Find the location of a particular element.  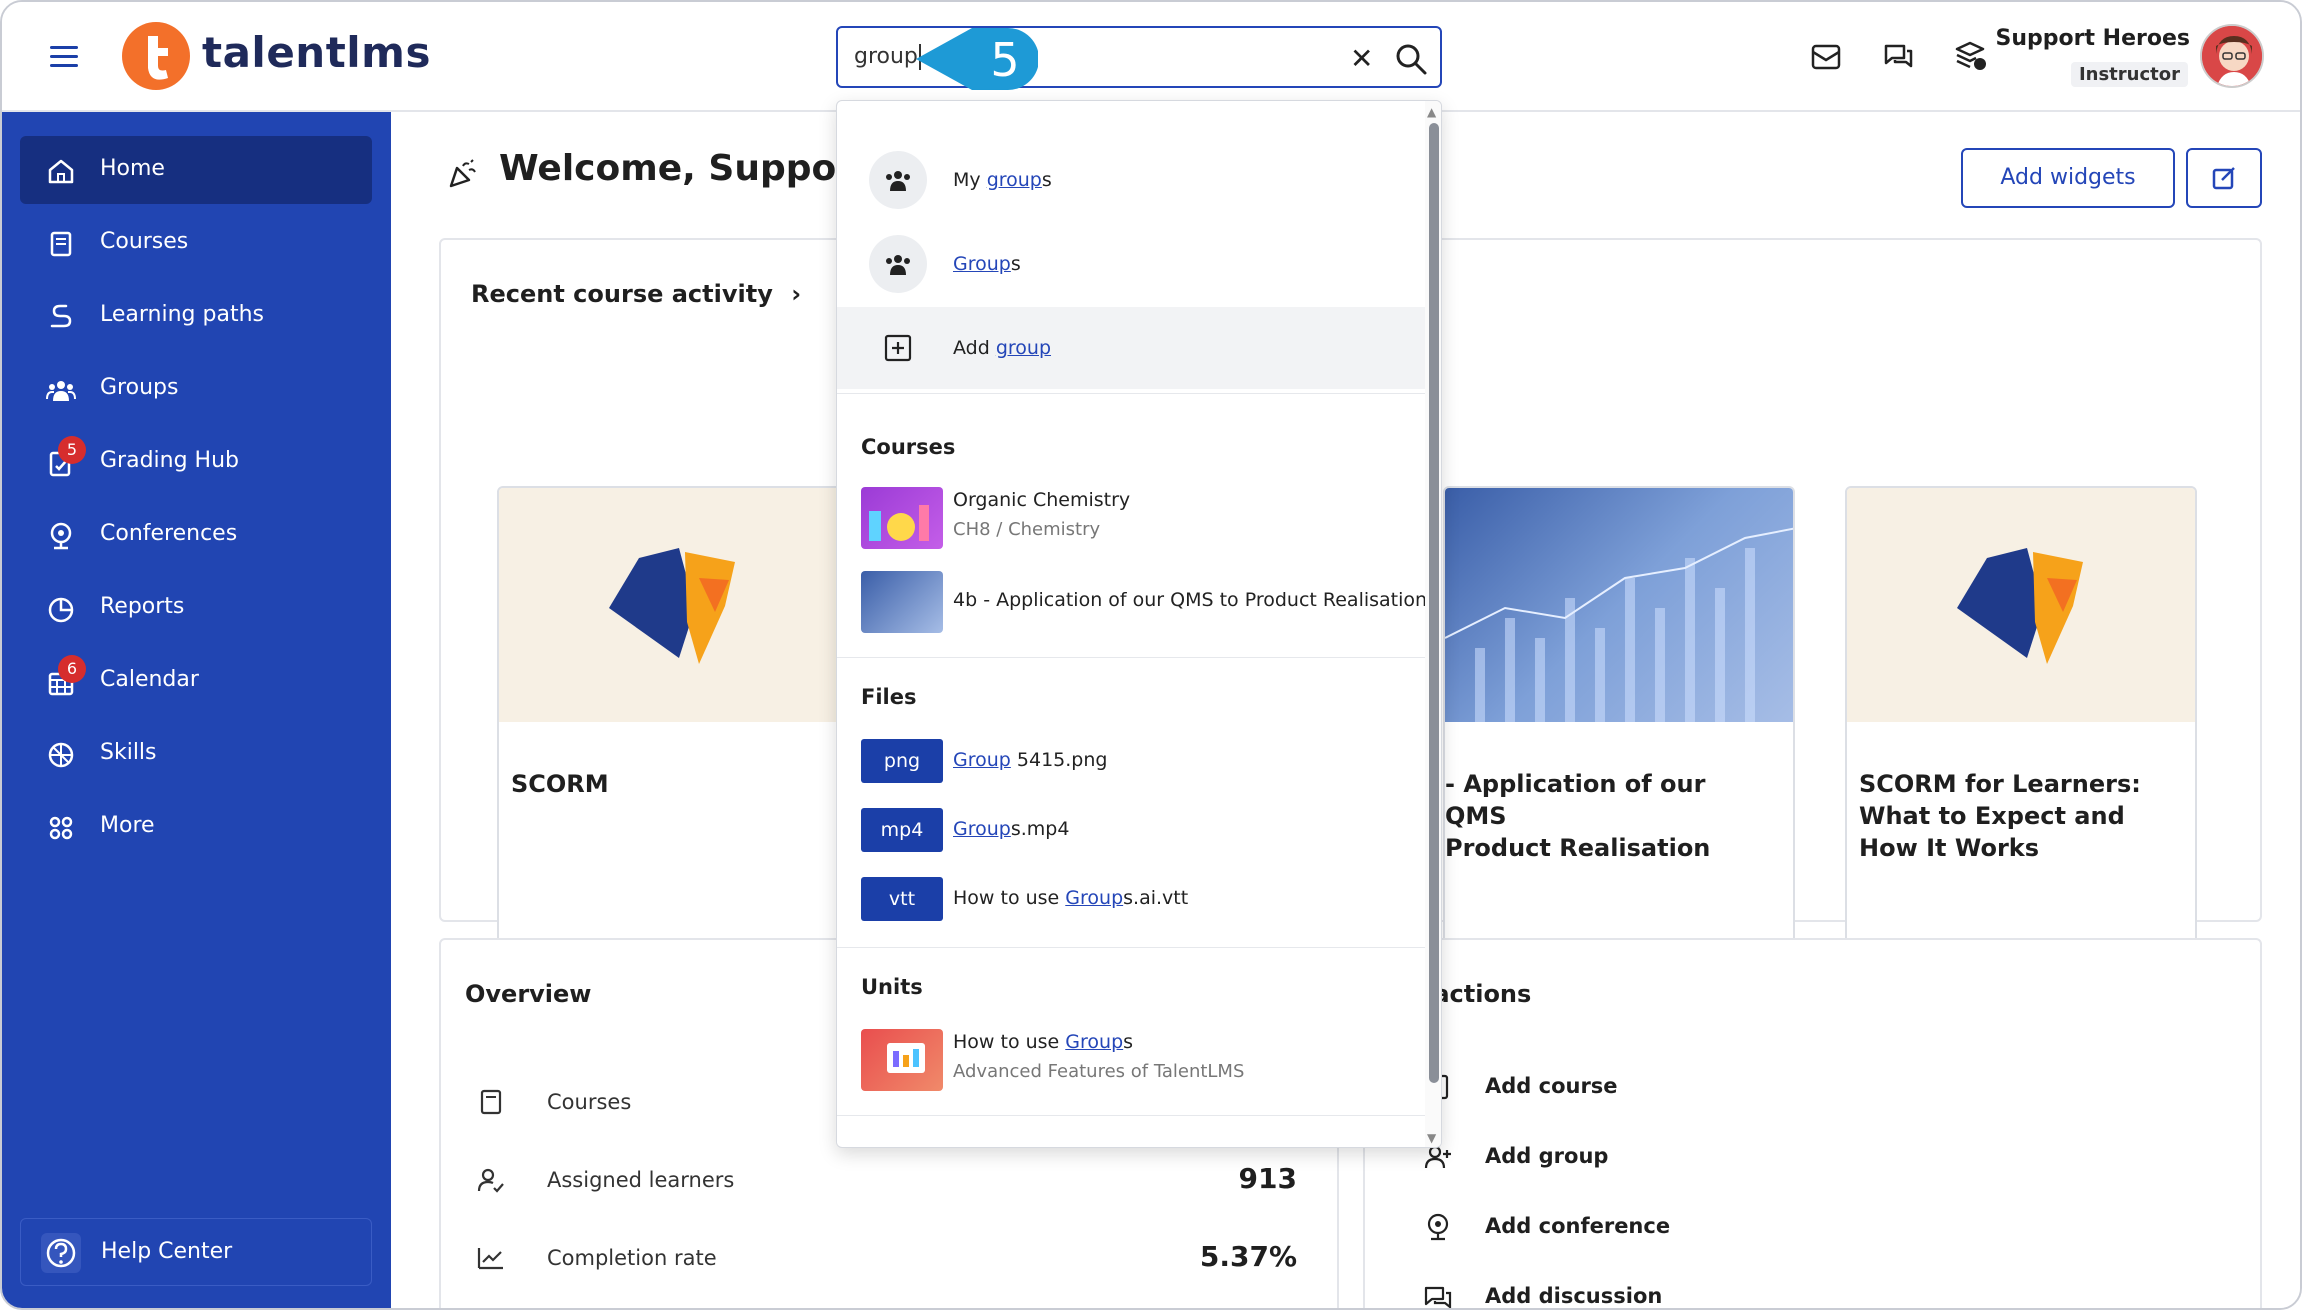

chevron-right-icon: › is located at coordinates (796, 294).